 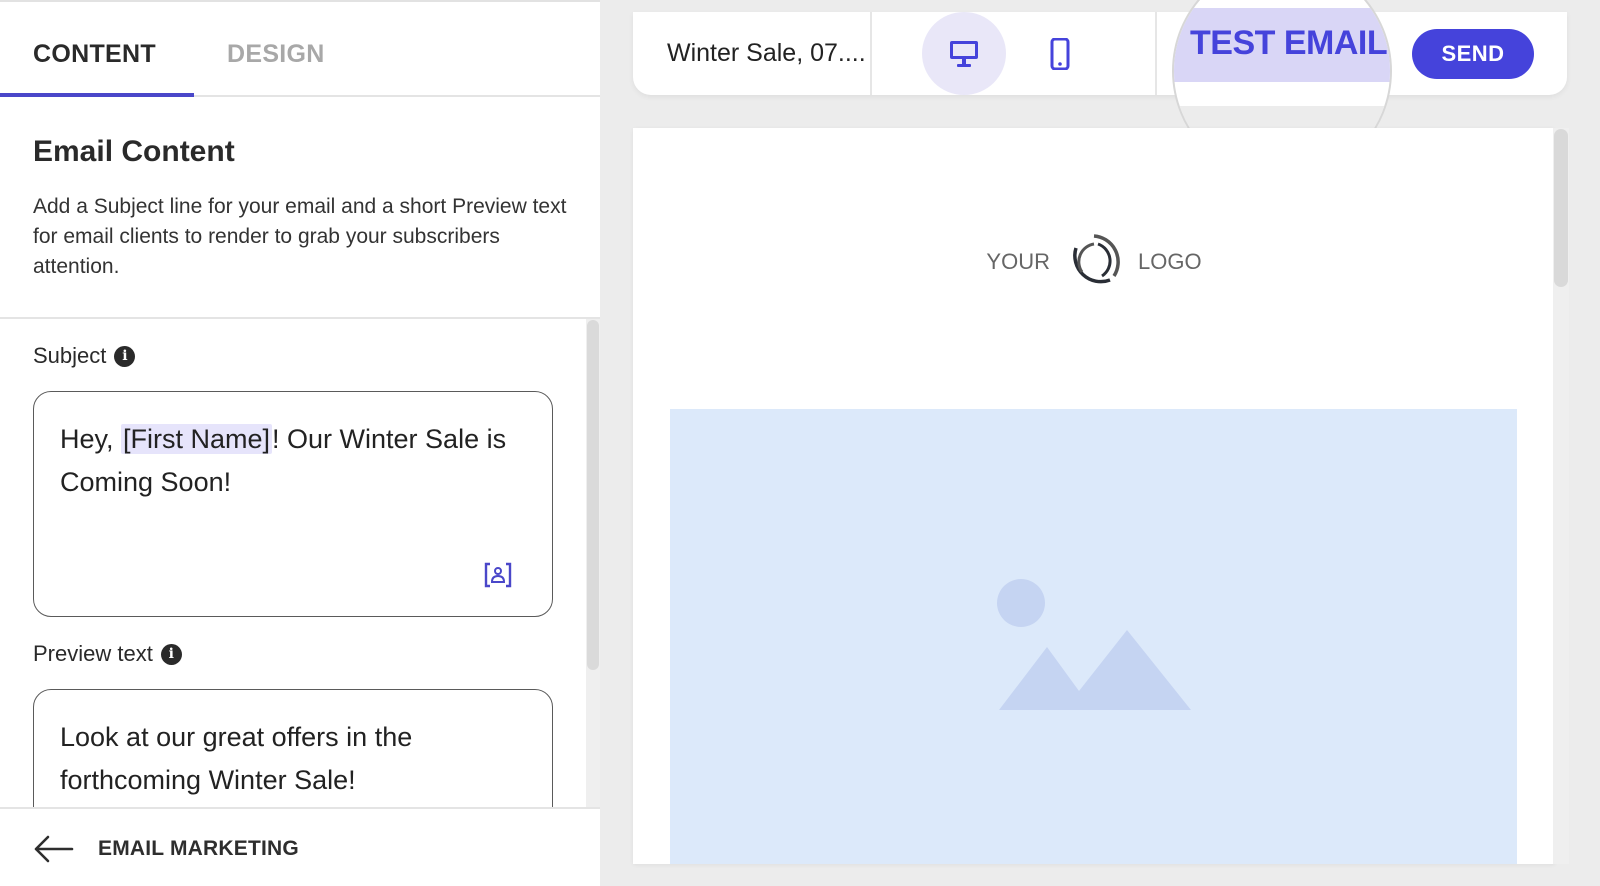 I want to click on subject-prefix: Hey,, so click(x=91, y=439).